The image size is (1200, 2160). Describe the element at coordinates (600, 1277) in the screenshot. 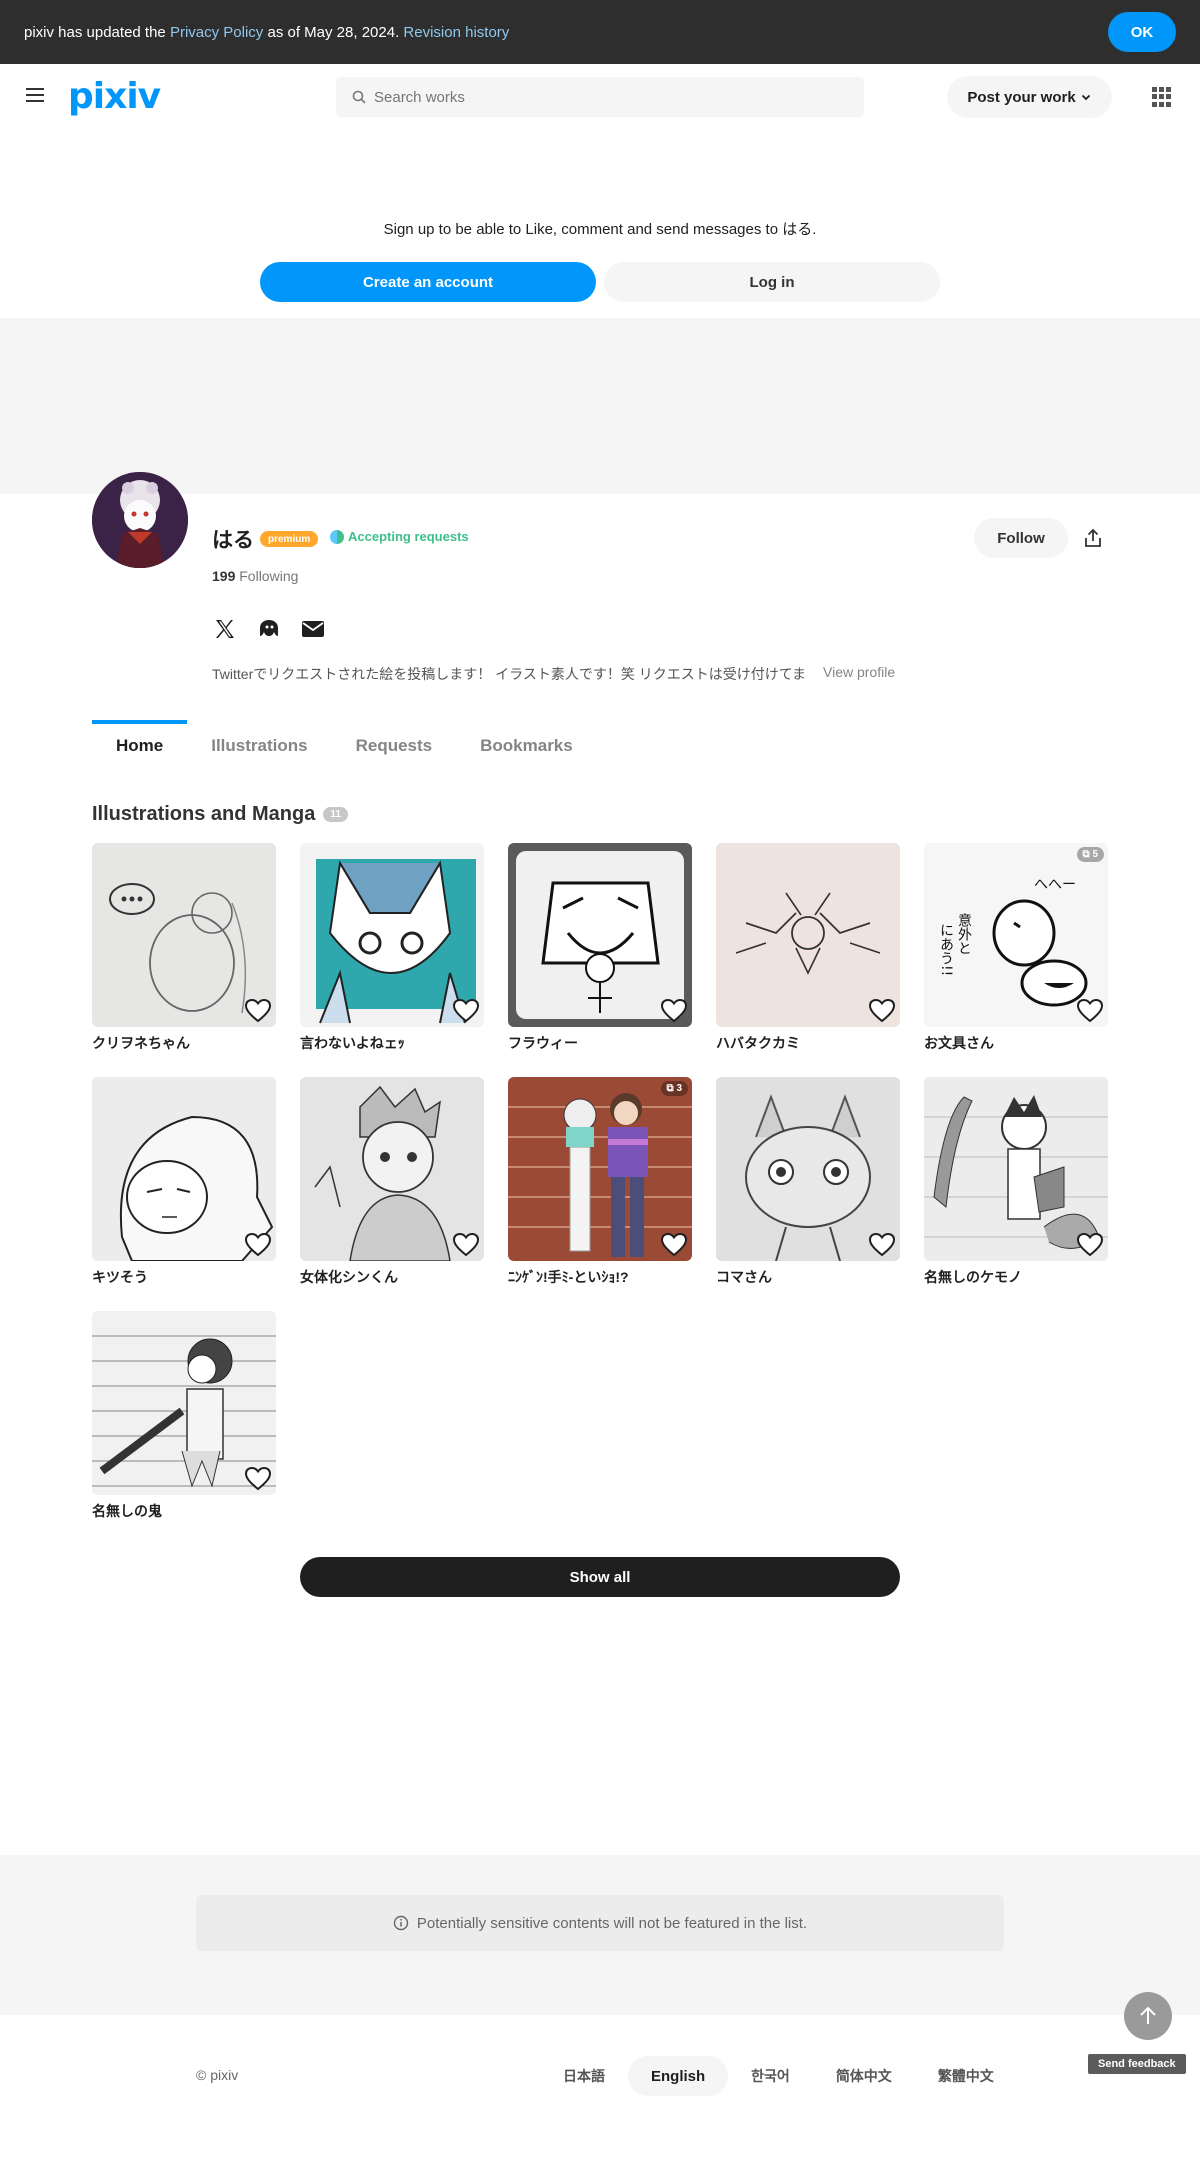

I see `work-title: ﾆﾝｹﾞﾝ!手ﾐ-といｼｮ!?` at that location.